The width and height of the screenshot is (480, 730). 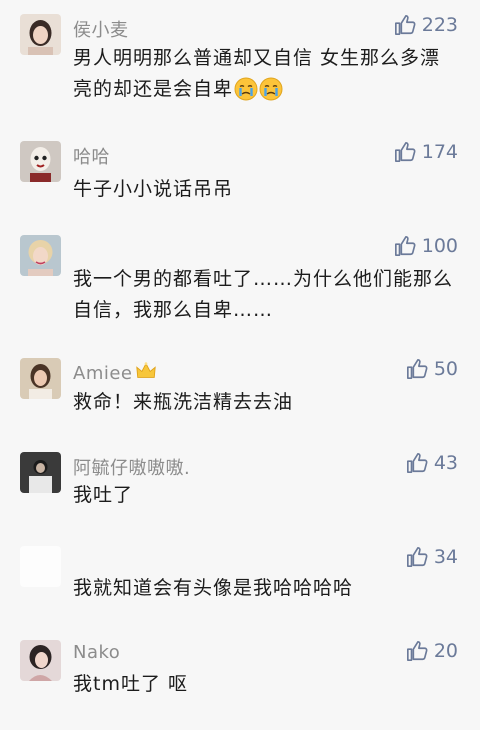 What do you see at coordinates (183, 402) in the screenshot?
I see `comment-text: 救命！来瓶洗洁精去去油` at bounding box center [183, 402].